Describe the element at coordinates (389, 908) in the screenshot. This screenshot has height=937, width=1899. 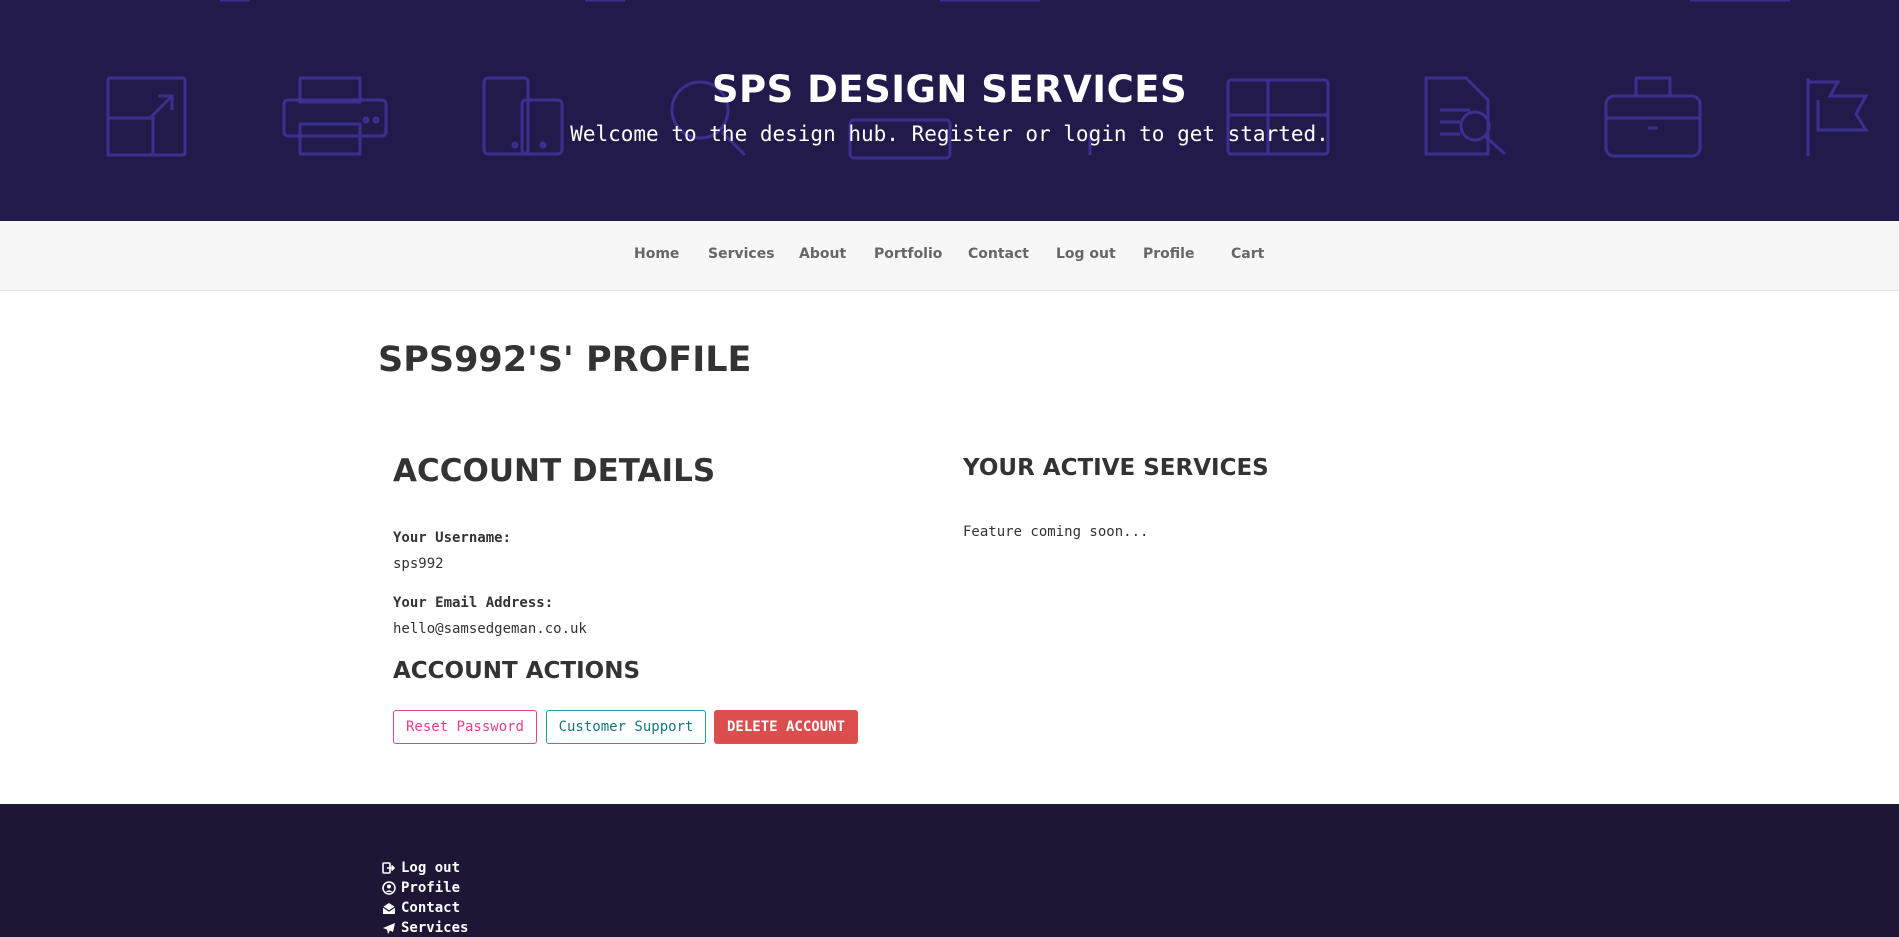
I see `envelope-open-icon` at that location.